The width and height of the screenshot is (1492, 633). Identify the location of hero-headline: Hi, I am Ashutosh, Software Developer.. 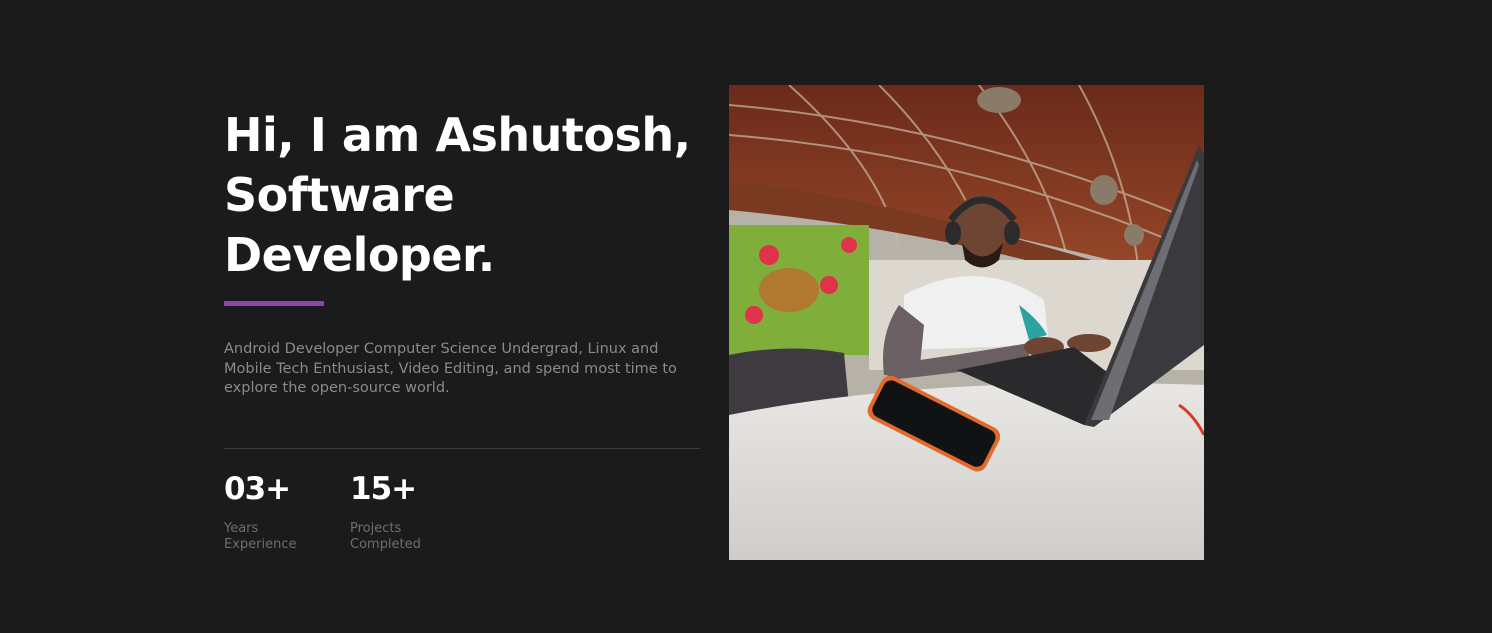
(462, 195).